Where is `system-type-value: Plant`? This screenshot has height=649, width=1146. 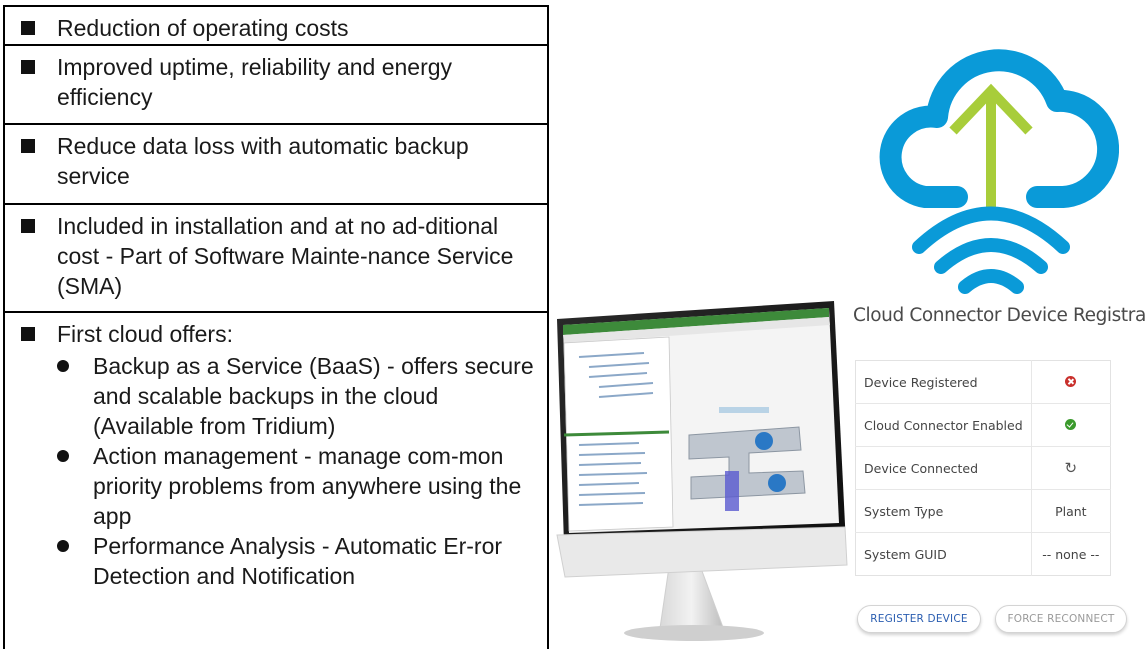
system-type-value: Plant is located at coordinates (1071, 511).